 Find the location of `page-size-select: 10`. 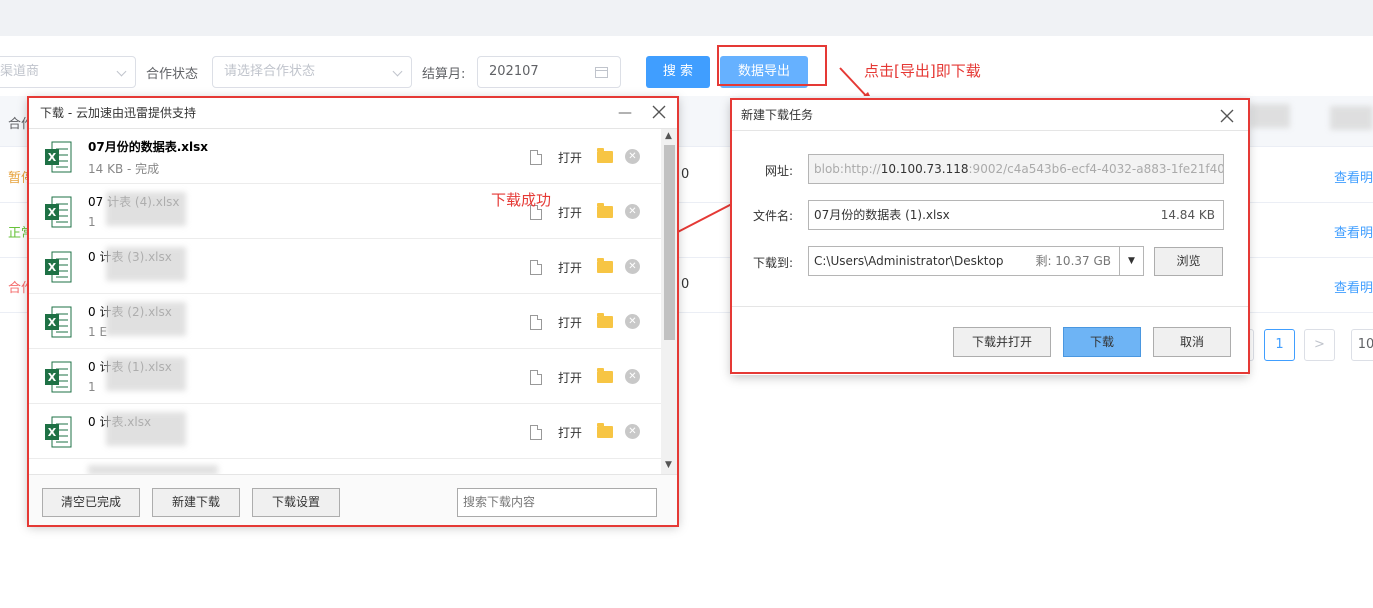

page-size-select: 10 is located at coordinates (1362, 345).